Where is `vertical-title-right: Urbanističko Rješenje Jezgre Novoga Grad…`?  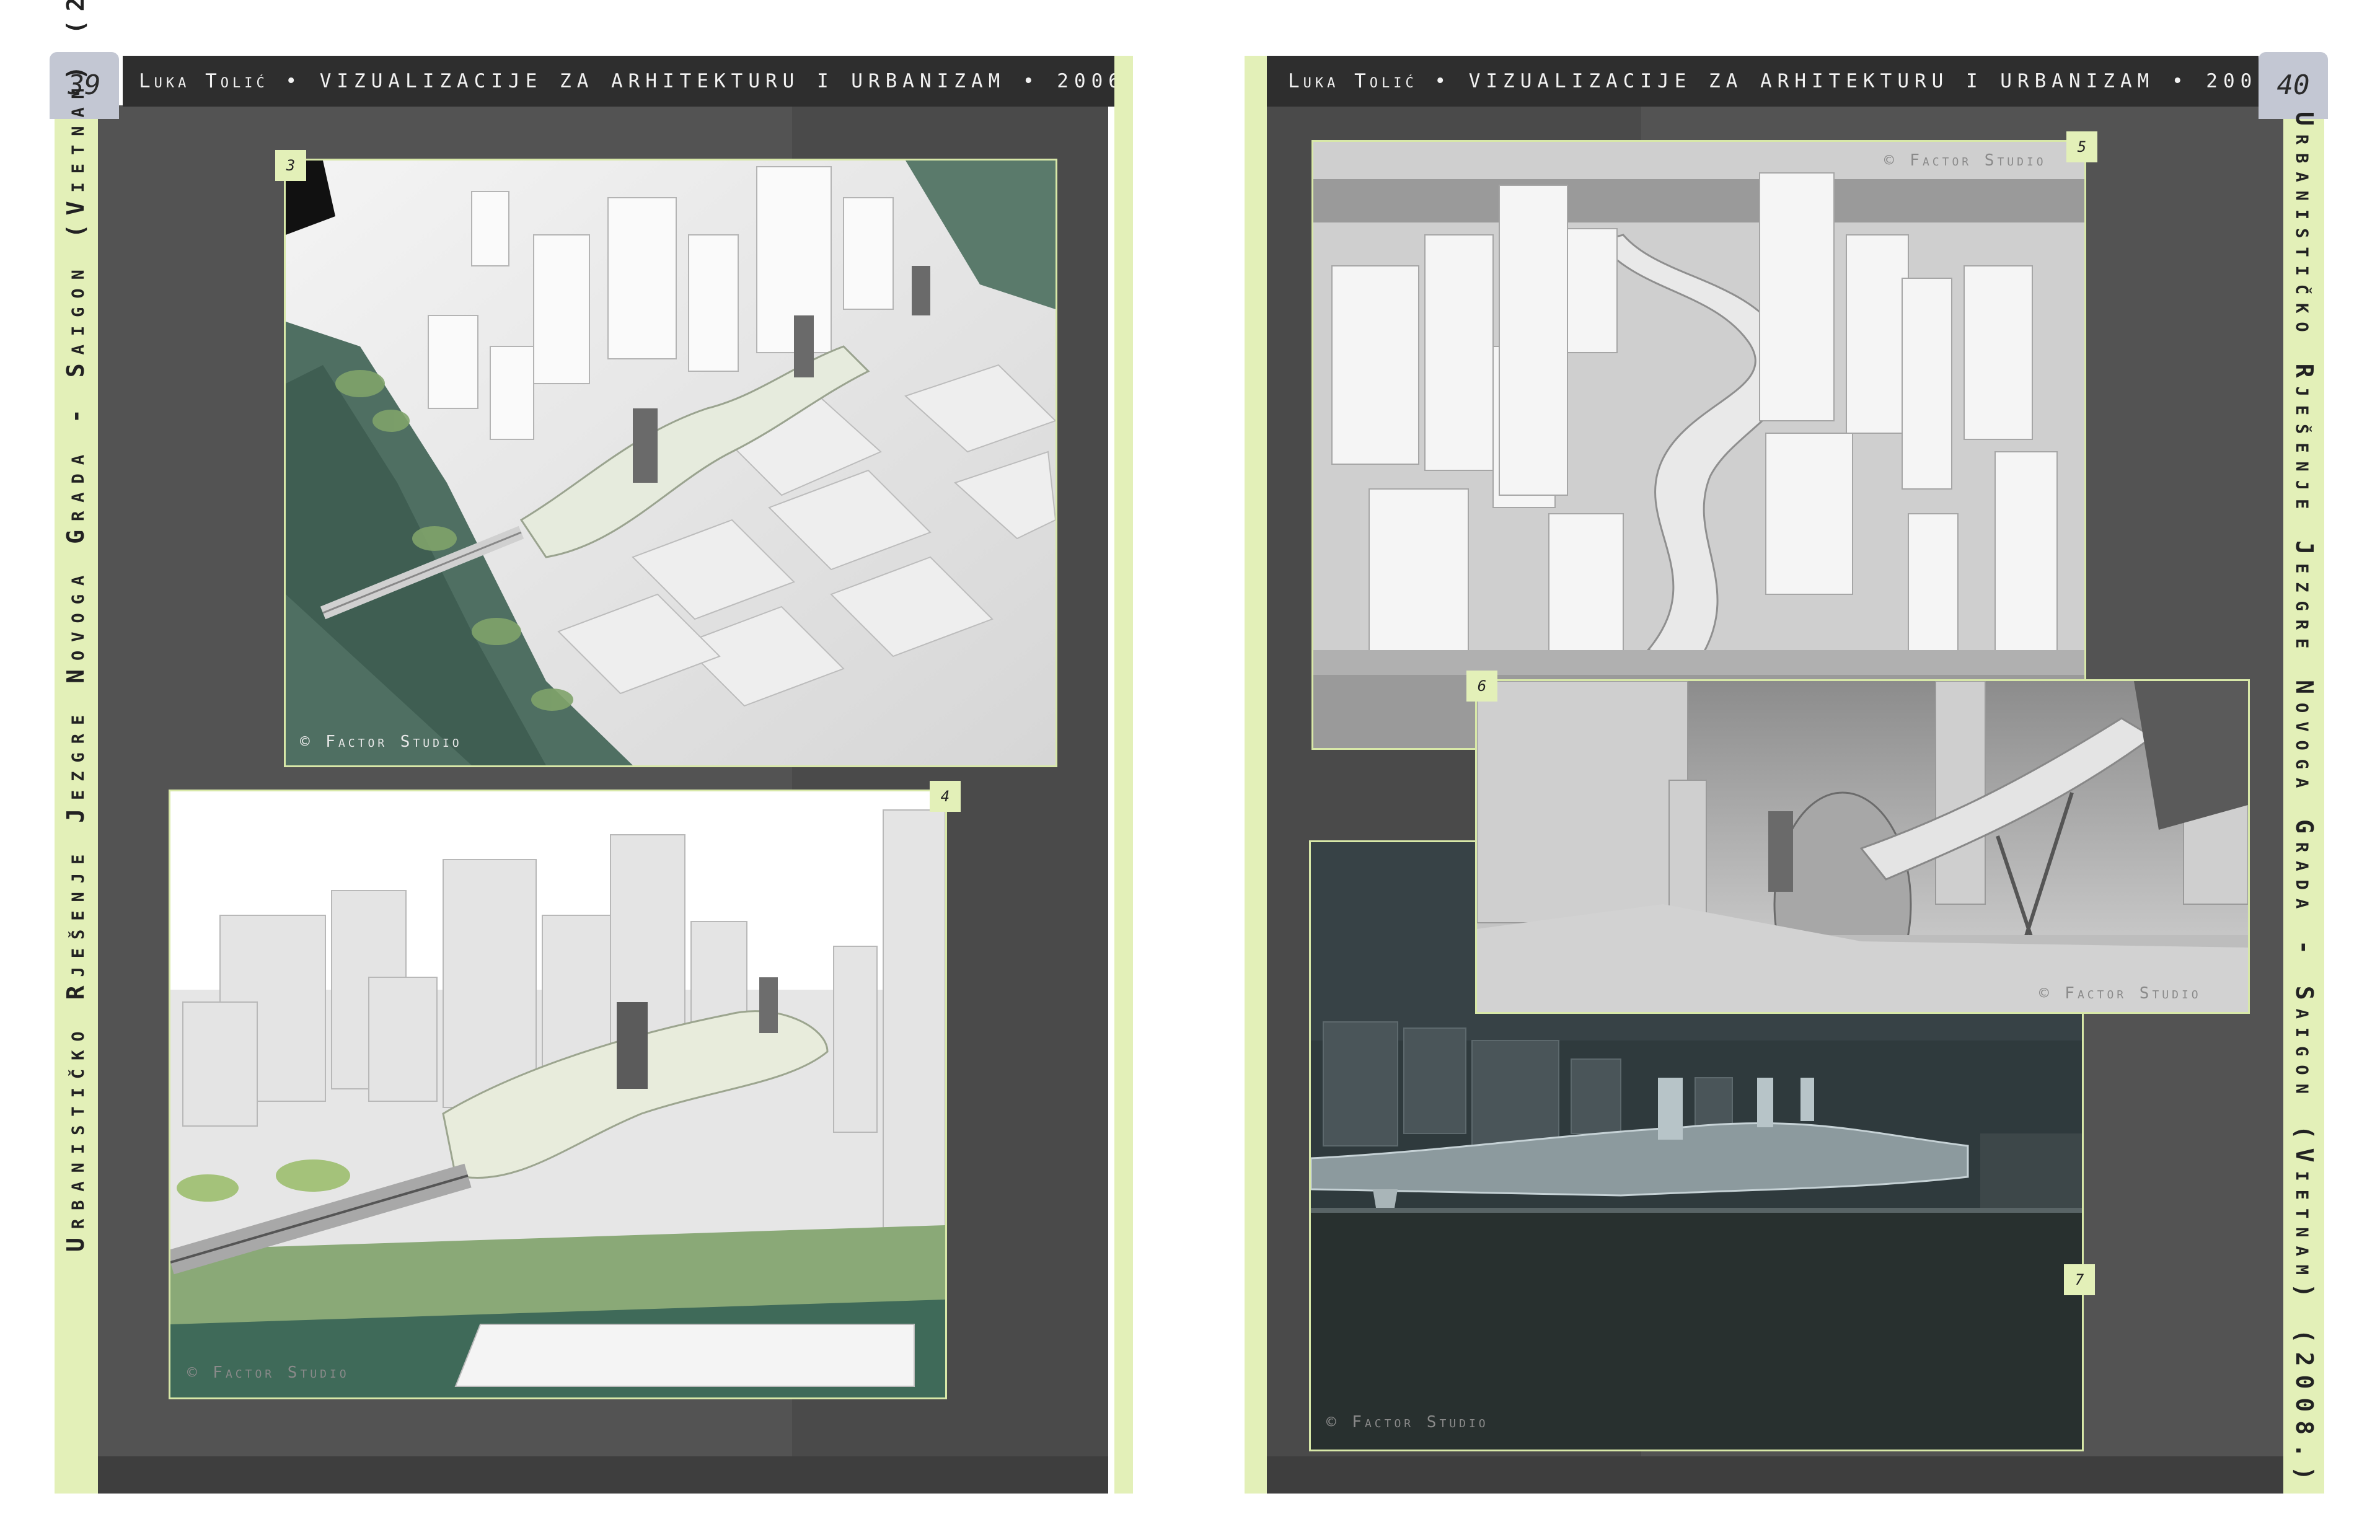
vertical-title-right: Urbanističko Rješenje Jezgre Novoga Grad… is located at coordinates (2304, 800).